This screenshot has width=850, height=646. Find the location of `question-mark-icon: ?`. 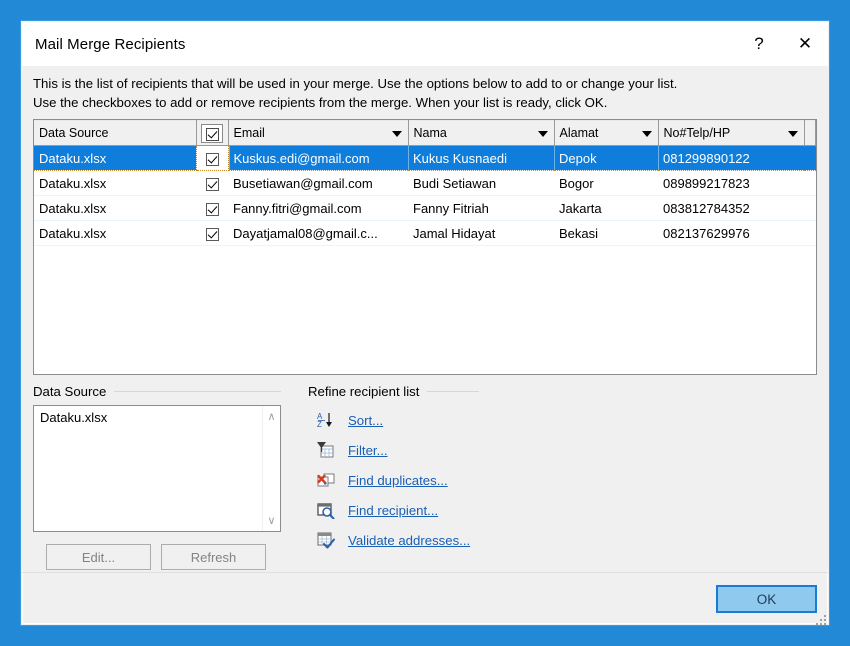

question-mark-icon: ? is located at coordinates (759, 43).